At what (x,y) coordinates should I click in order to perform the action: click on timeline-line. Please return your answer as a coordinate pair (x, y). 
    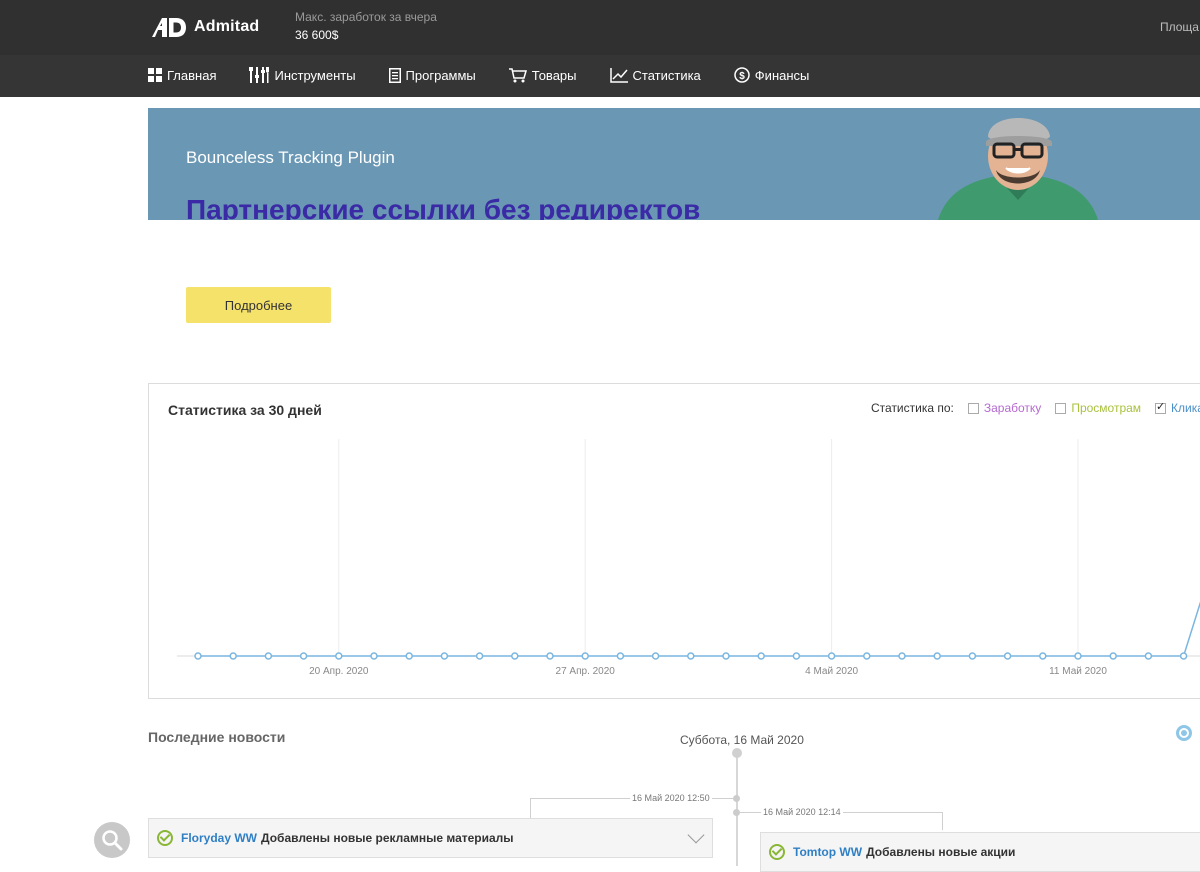
    Looking at the image, I should click on (737, 808).